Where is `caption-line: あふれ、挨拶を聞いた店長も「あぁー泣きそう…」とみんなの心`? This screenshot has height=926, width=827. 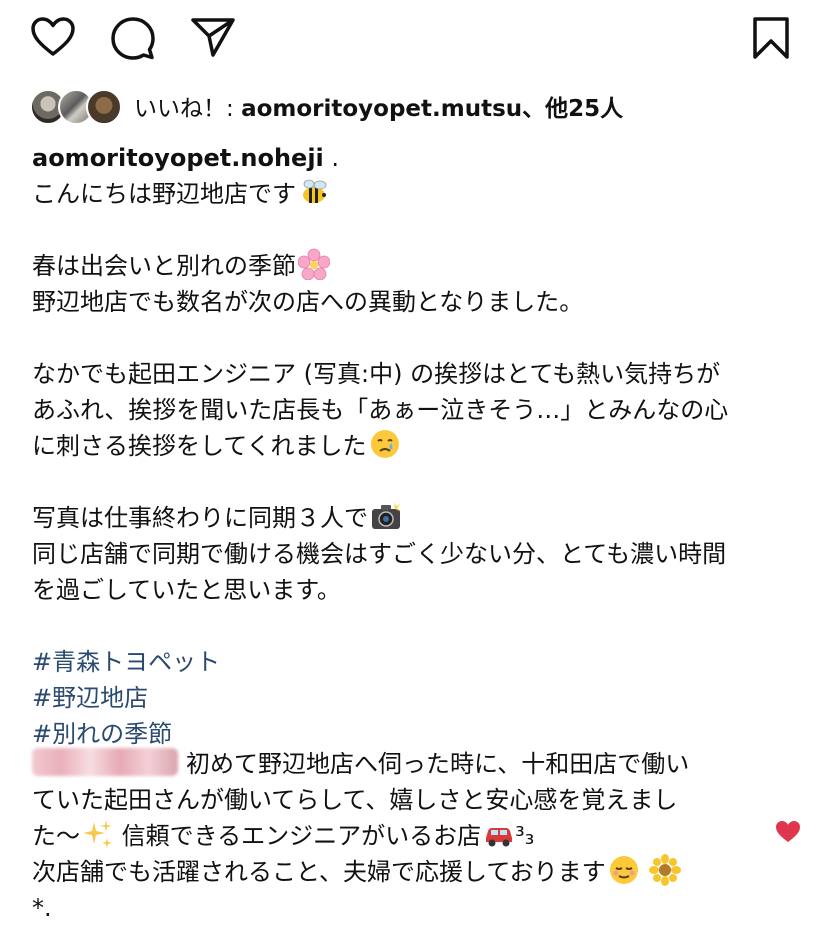
caption-line: あふれ、挨拶を聞いた店長も「あぁー泣きそう…」とみんなの心 is located at coordinates (380, 410).